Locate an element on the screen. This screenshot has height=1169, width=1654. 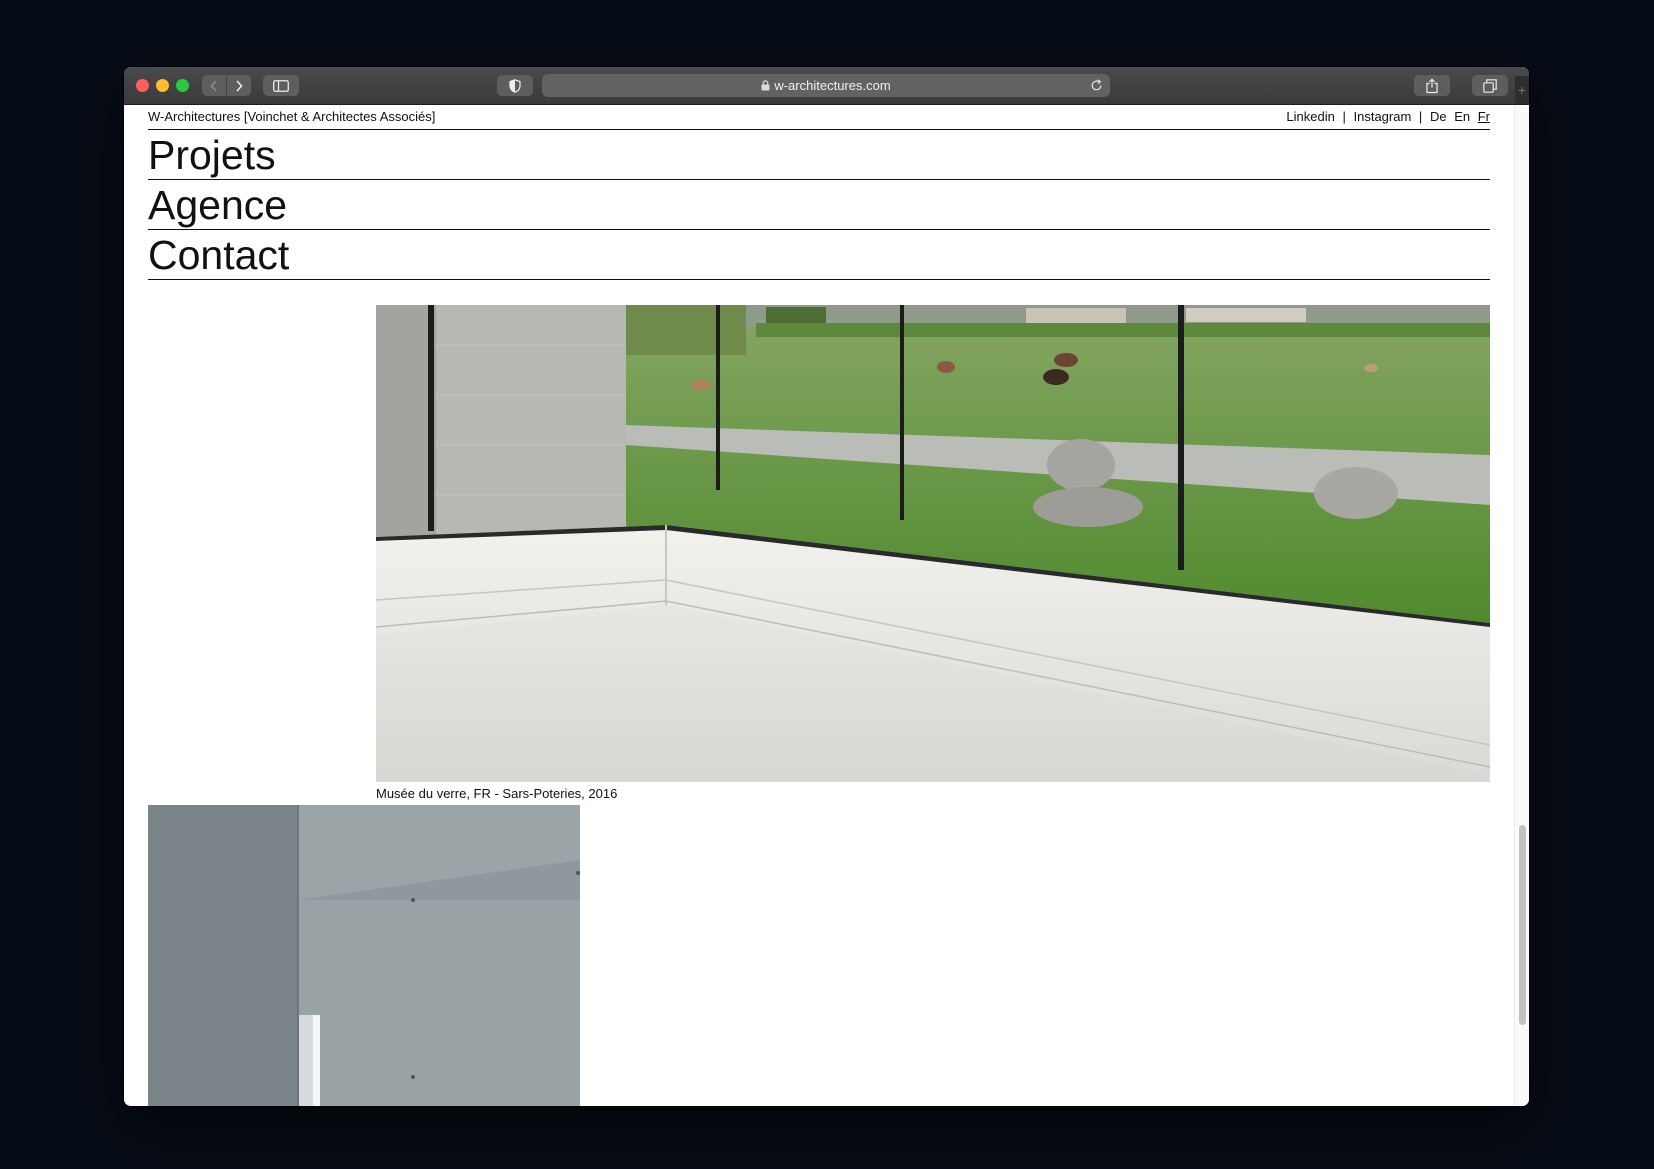
tabs-icon is located at coordinates (1490, 85).